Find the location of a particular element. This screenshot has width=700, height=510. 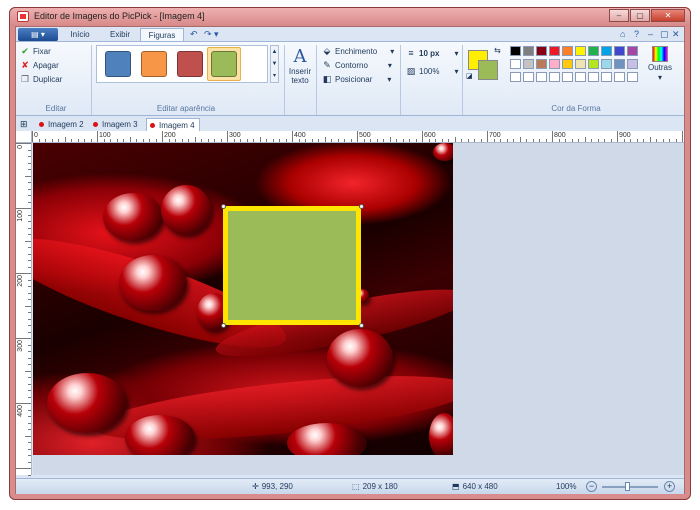

outras-cores-button: Outras ▾ is located at coordinates (660, 64).